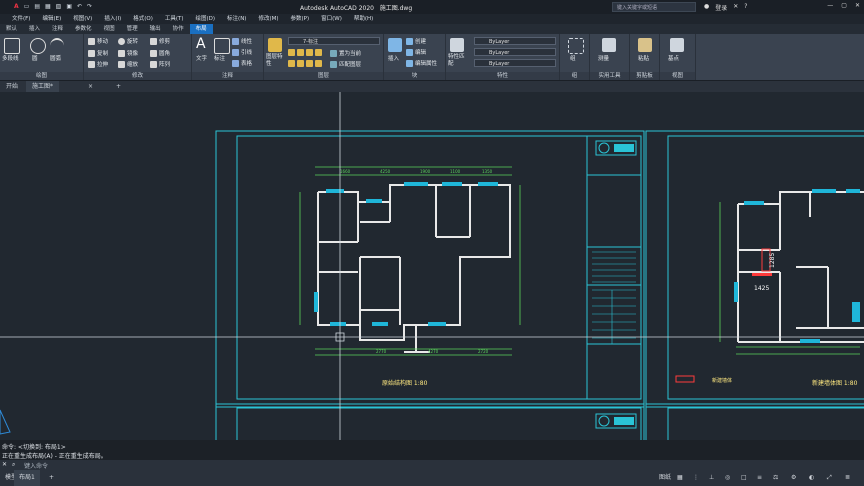 This screenshot has width=864, height=486. I want to click on rotate-button: 旋转, so click(128, 41).